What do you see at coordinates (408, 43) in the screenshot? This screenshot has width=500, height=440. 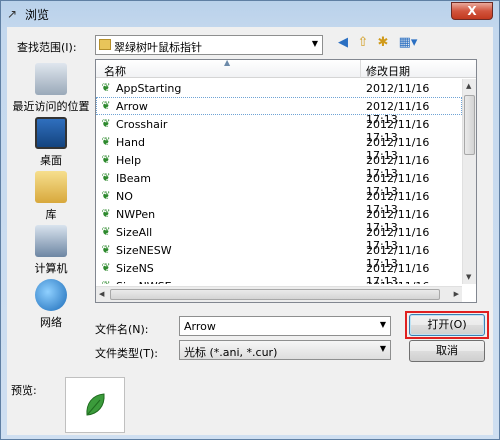 I see `view-menu-icon: ▦▾` at bounding box center [408, 43].